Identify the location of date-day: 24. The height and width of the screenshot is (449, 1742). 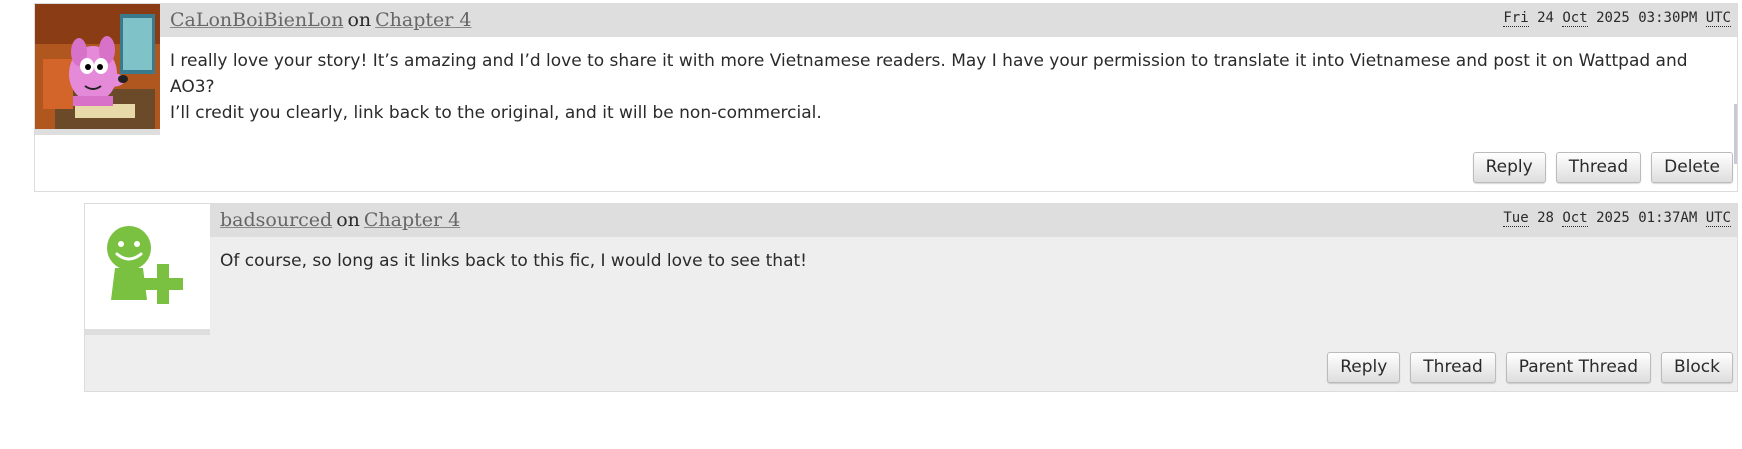
(1545, 18).